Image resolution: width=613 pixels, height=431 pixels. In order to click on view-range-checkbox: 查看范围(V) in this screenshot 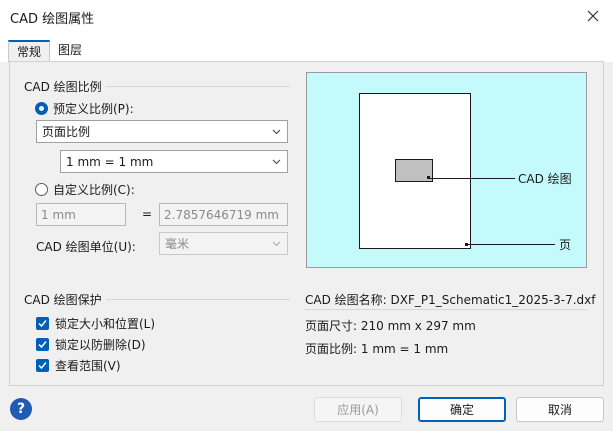, I will do `click(78, 365)`.